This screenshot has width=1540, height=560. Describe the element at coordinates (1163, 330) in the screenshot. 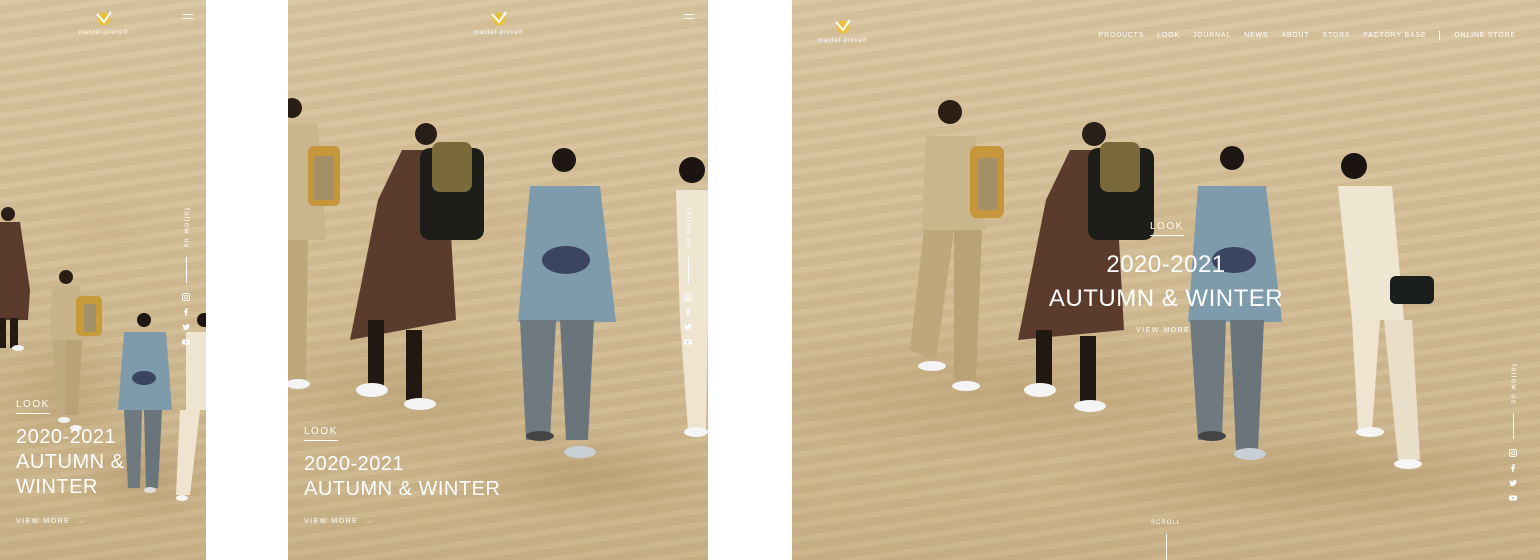

I see `view-more-link: VIEW MORE` at that location.